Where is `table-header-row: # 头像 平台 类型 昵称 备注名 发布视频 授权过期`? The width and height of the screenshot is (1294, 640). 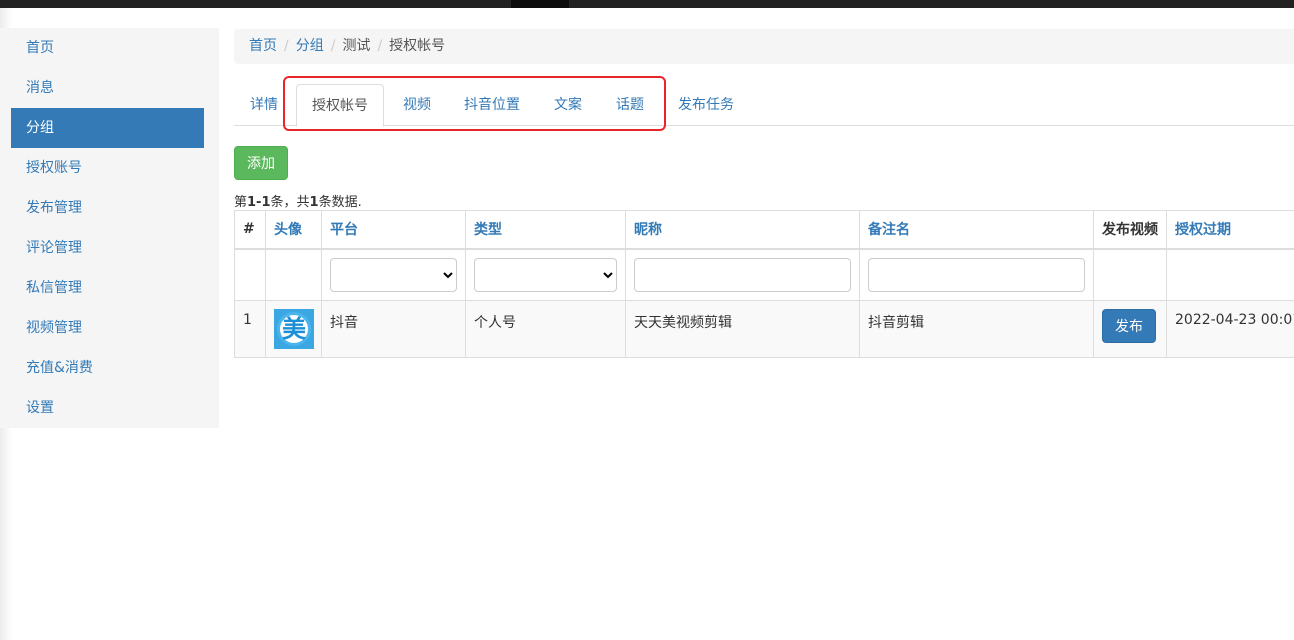
table-header-row: # 头像 平台 类型 昵称 备注名 发布视频 授权过期 is located at coordinates (764, 230).